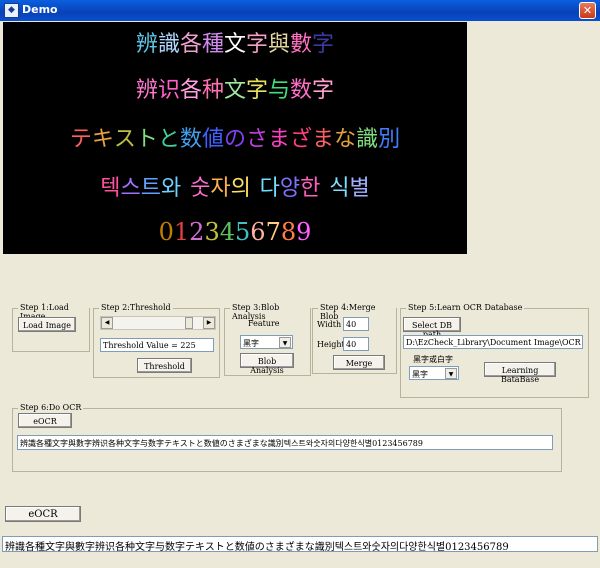 The height and width of the screenshot is (568, 600). I want to click on feature-label: Feature, so click(264, 323).